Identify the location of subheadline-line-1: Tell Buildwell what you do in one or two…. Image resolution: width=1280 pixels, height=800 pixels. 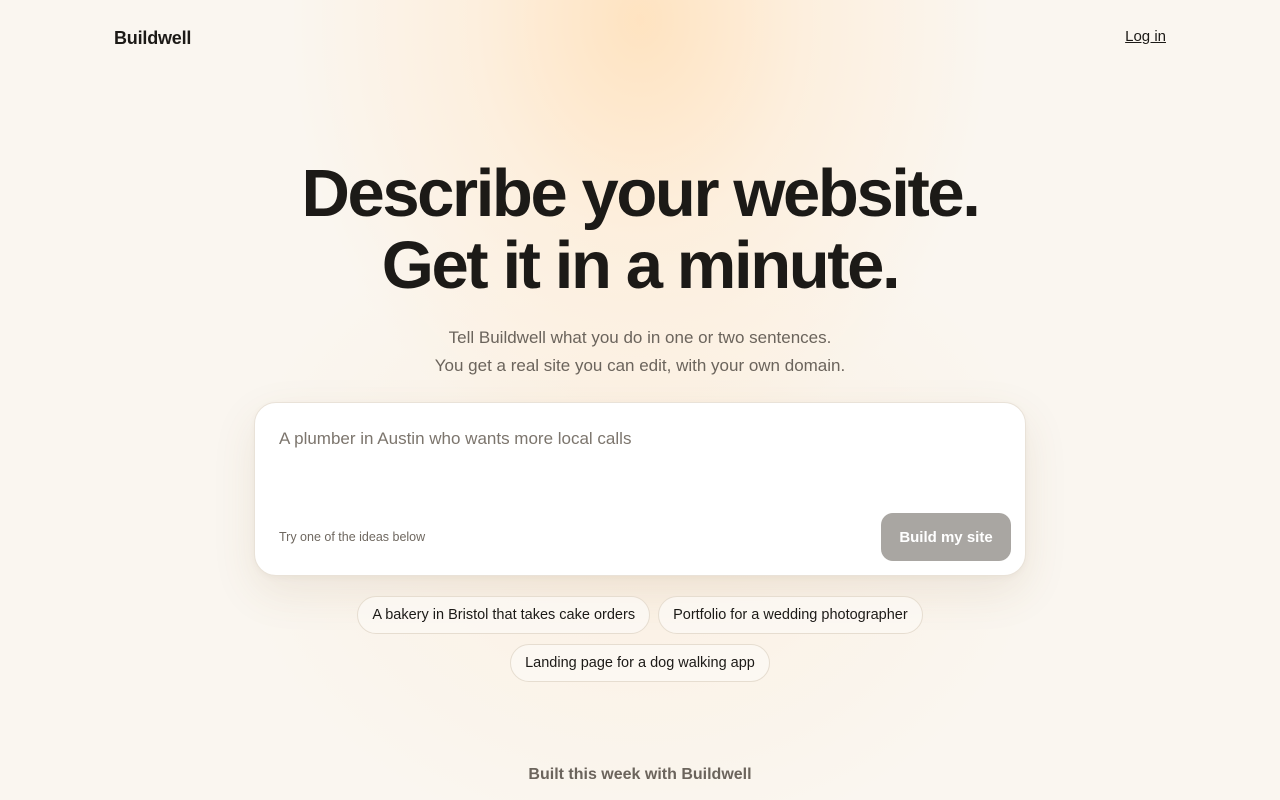
(640, 337).